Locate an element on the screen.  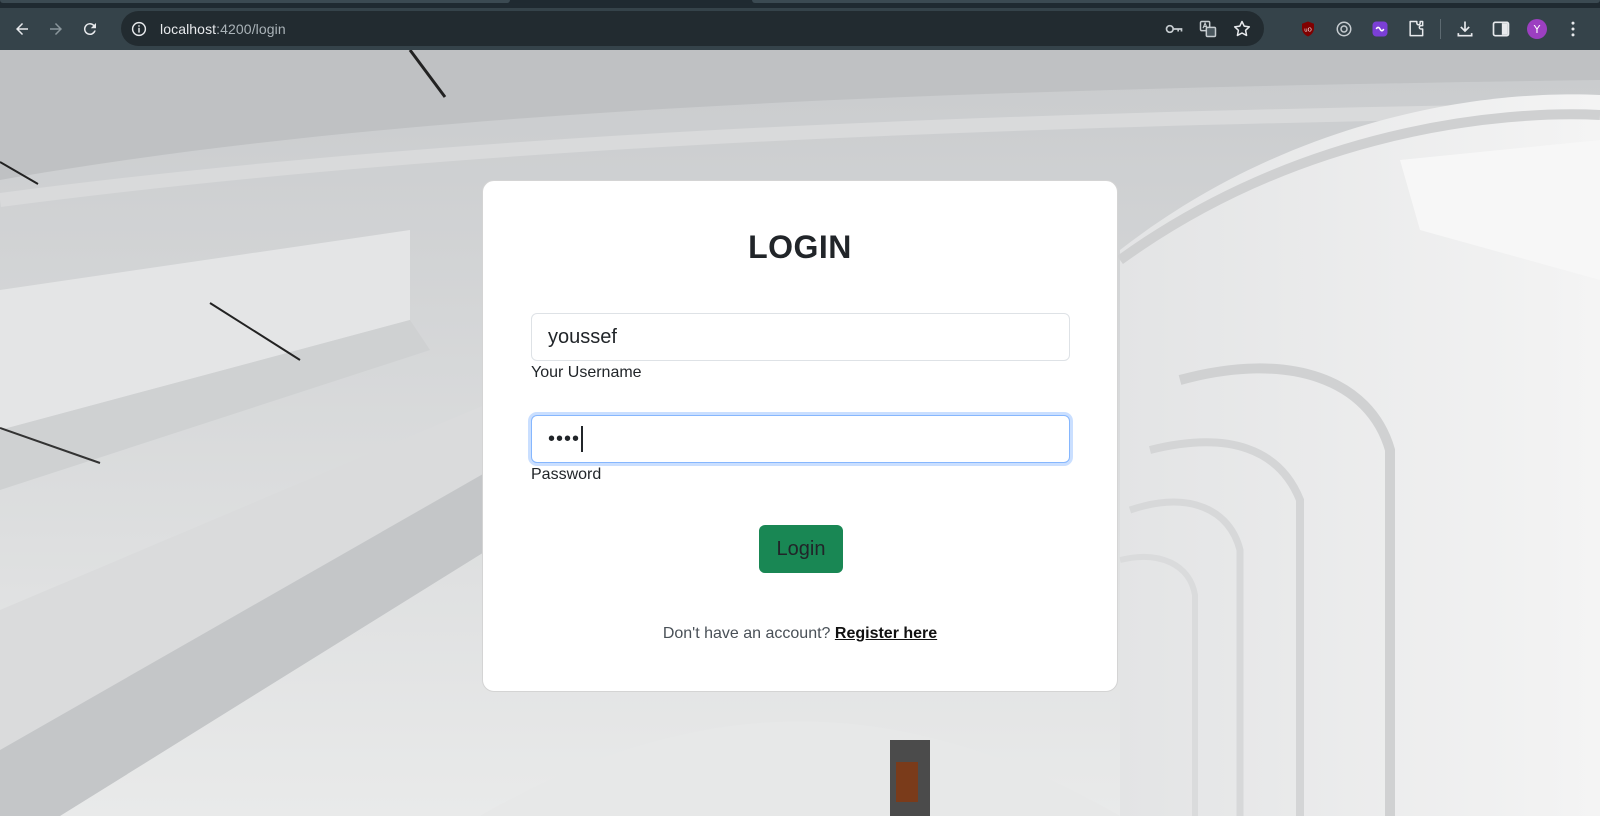
back-button is located at coordinates (22, 29).